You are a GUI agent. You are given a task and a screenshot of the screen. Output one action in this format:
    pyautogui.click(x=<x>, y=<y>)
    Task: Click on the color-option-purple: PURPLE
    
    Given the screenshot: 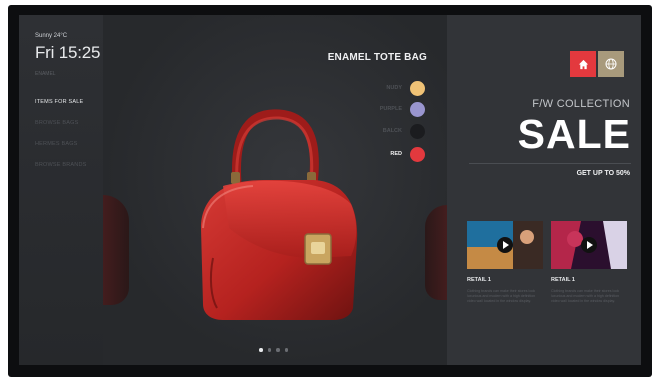 What is the action you would take?
    pyautogui.click(x=402, y=109)
    